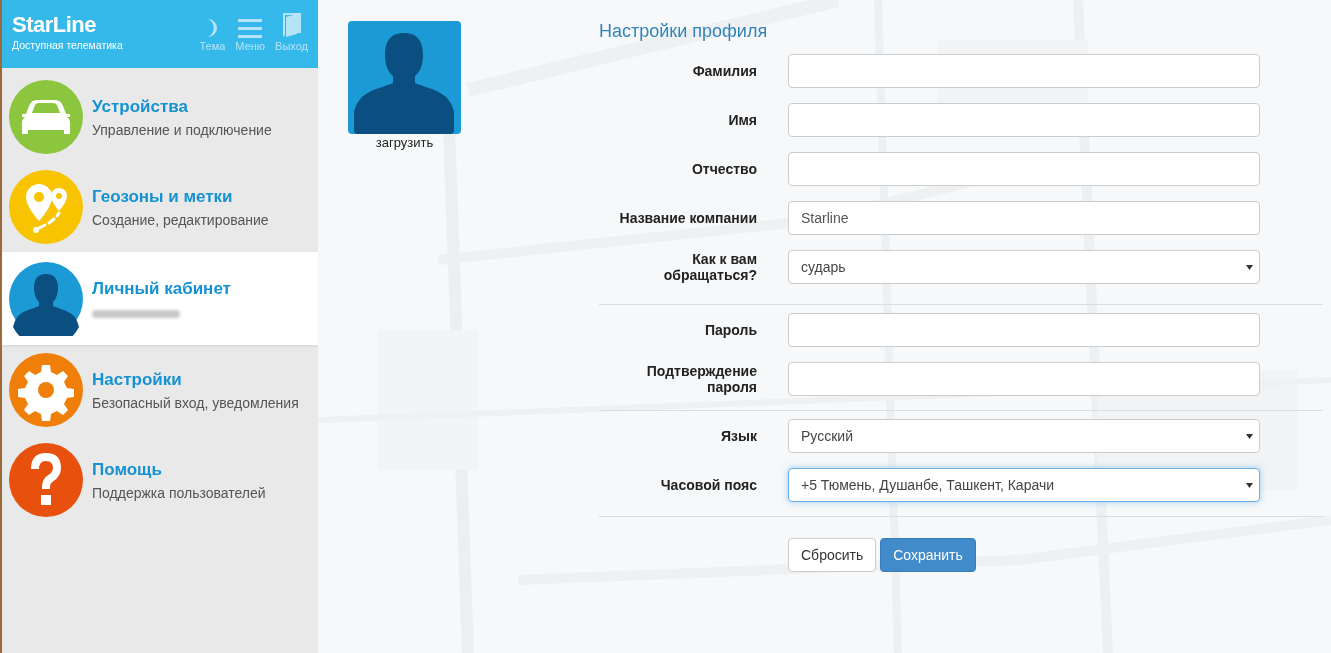 The height and width of the screenshot is (653, 1331). What do you see at coordinates (724, 71) in the screenshot?
I see `field-label: Фамилия` at bounding box center [724, 71].